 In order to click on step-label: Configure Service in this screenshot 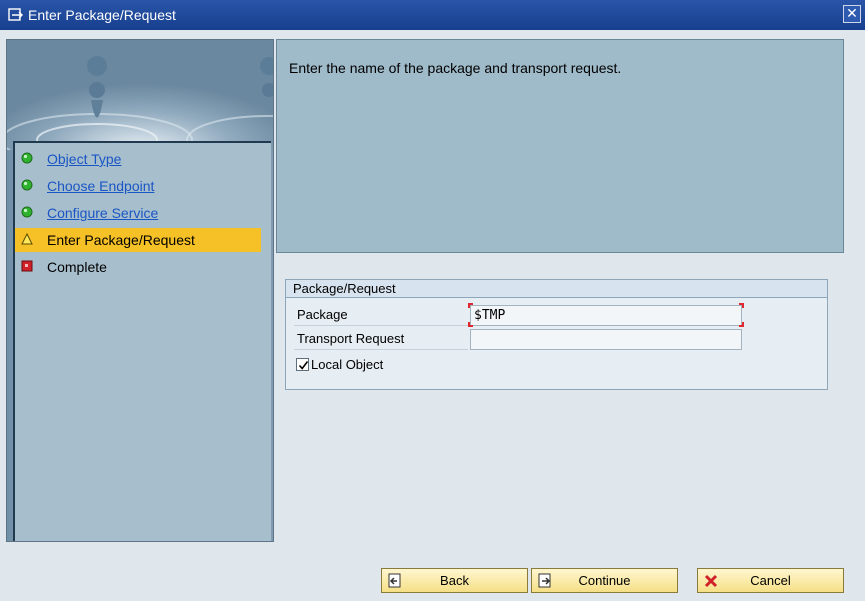, I will do `click(102, 213)`.